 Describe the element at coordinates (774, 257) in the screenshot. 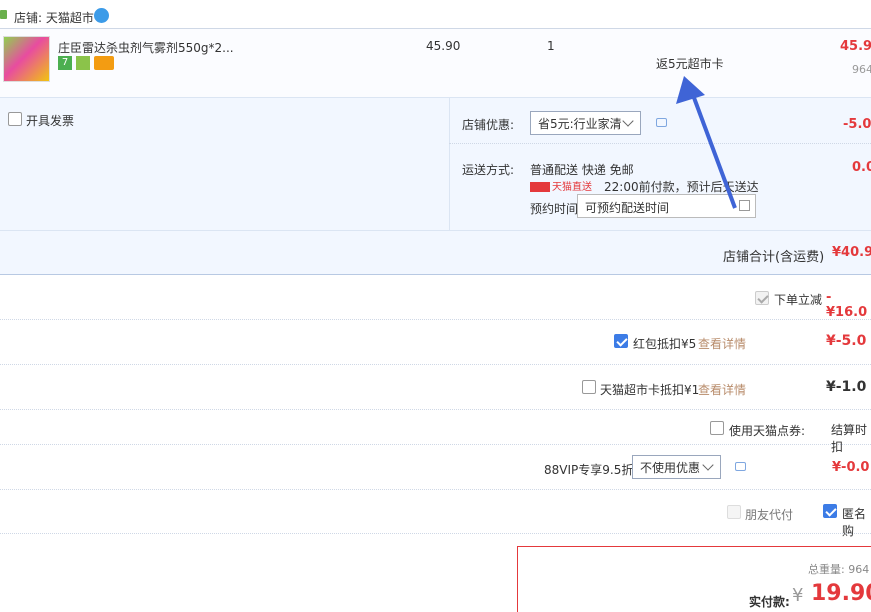

I see `shop-total-label: 店铺合计(含运费)` at that location.